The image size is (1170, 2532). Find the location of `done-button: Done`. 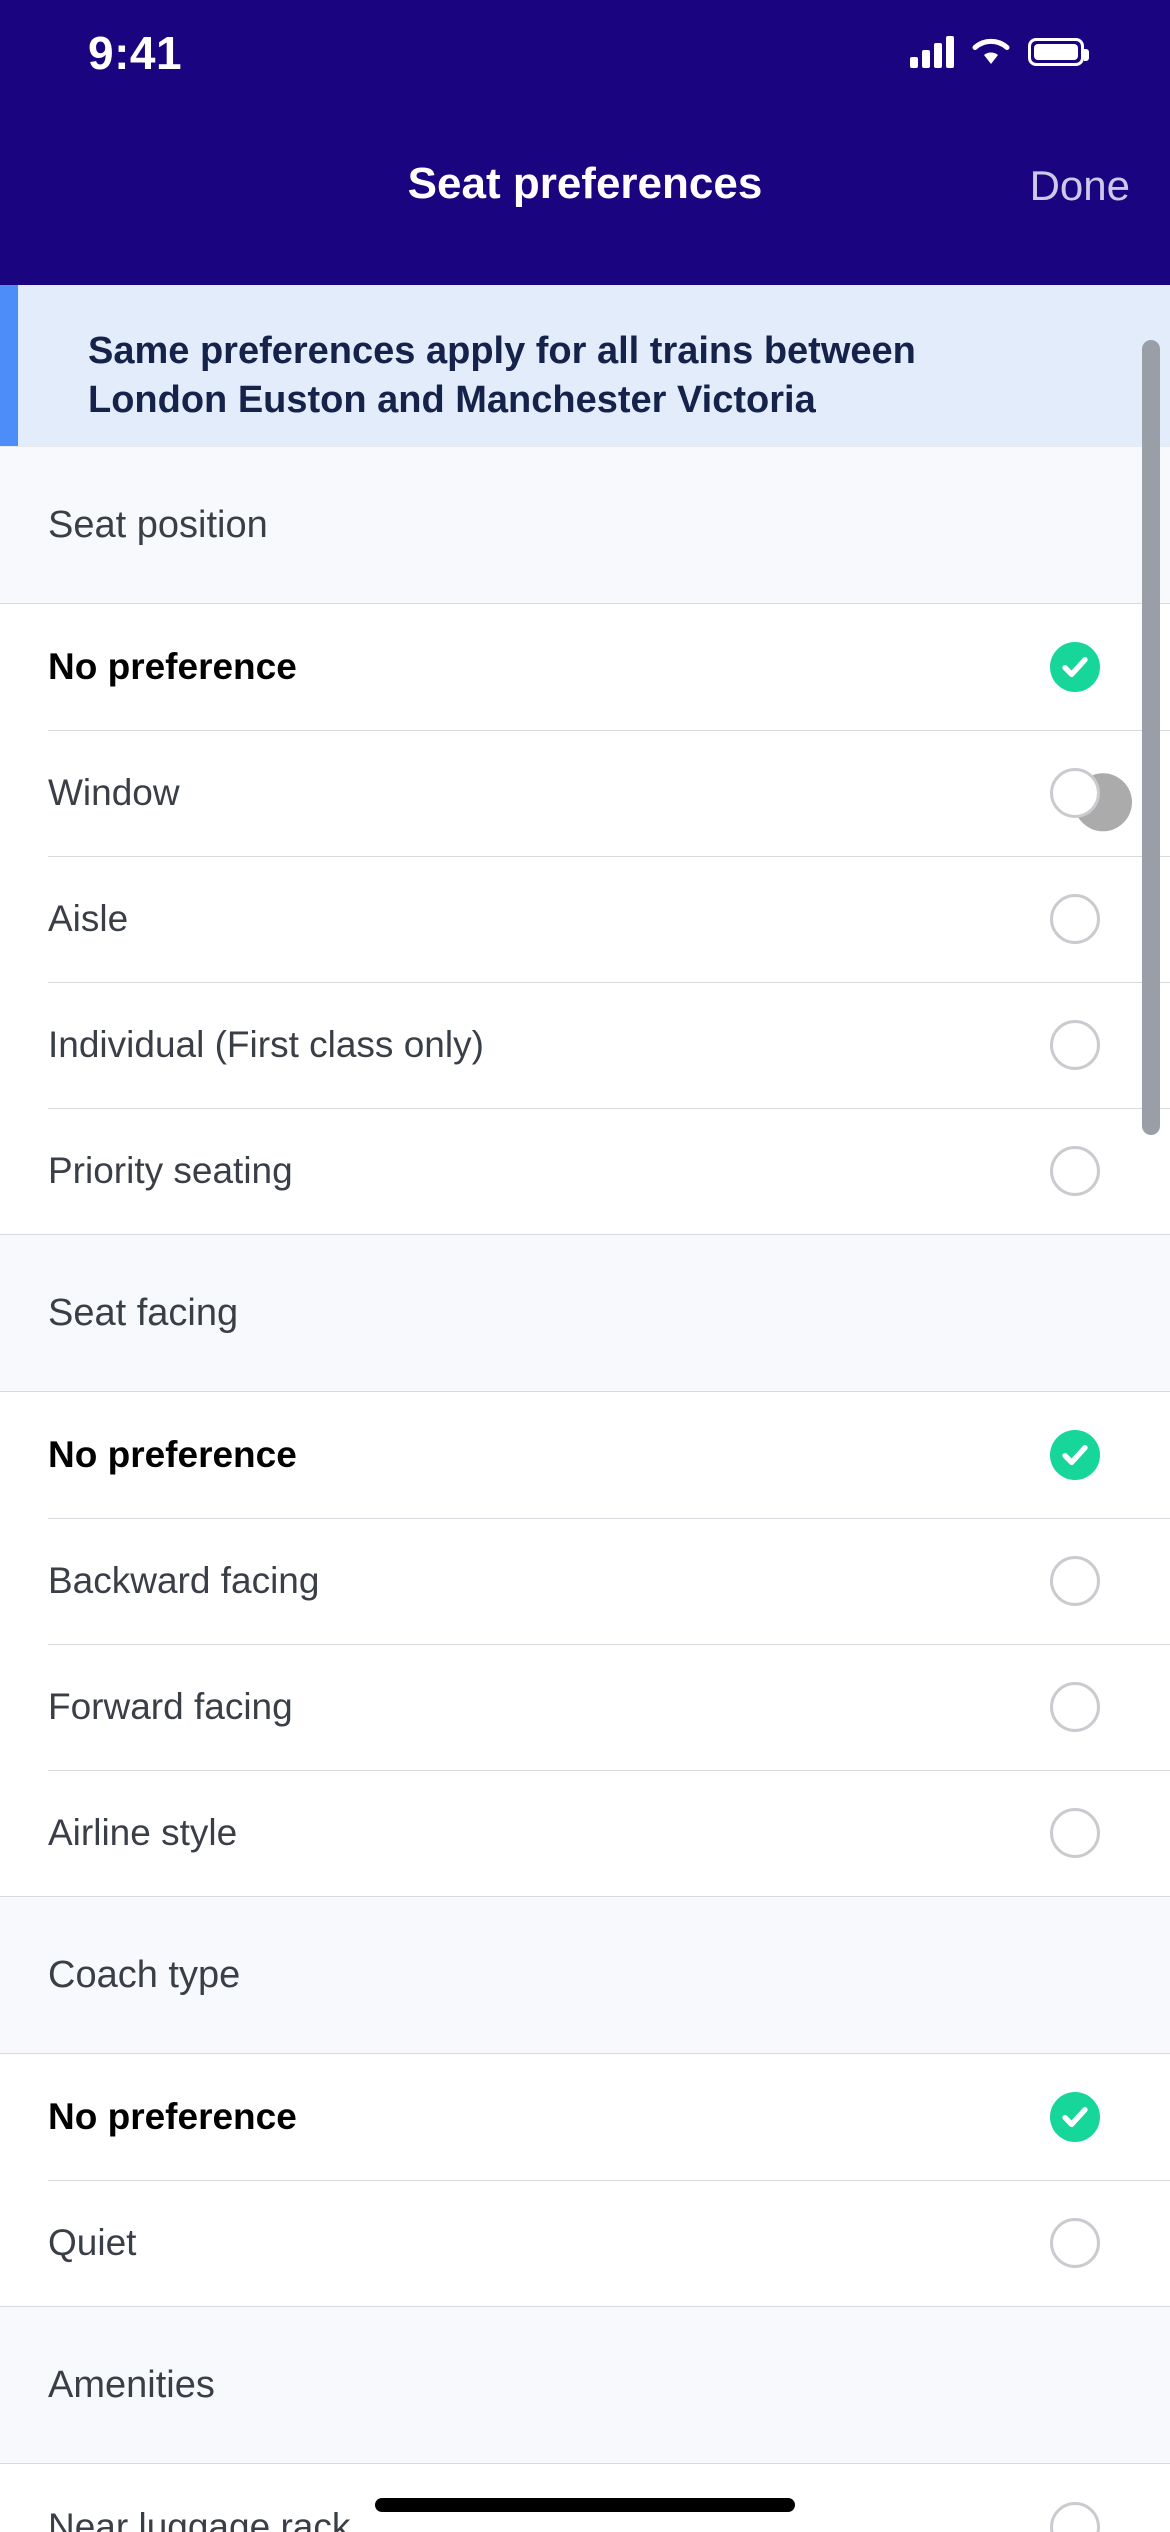

done-button: Done is located at coordinates (1080, 186).